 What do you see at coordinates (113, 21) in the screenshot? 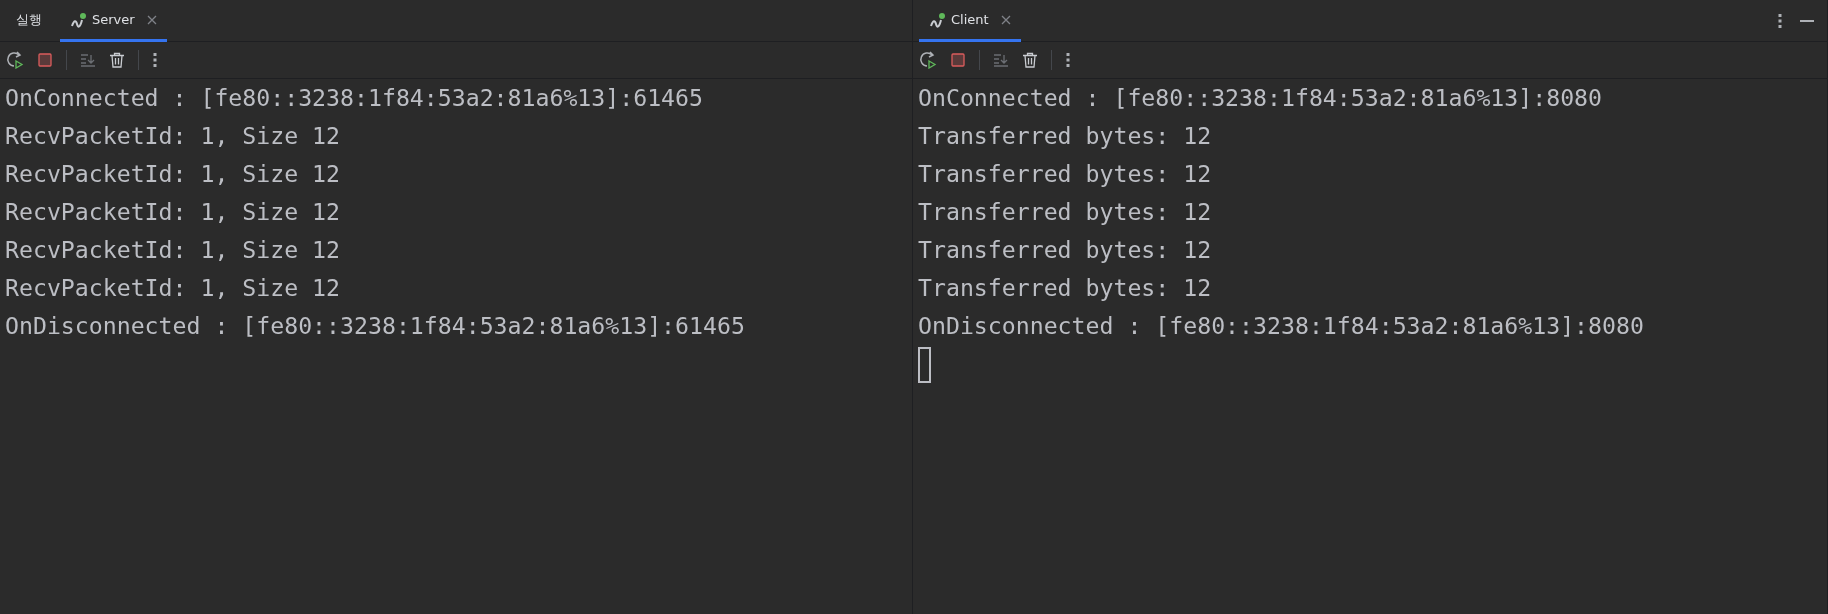
I see `tab: Server` at bounding box center [113, 21].